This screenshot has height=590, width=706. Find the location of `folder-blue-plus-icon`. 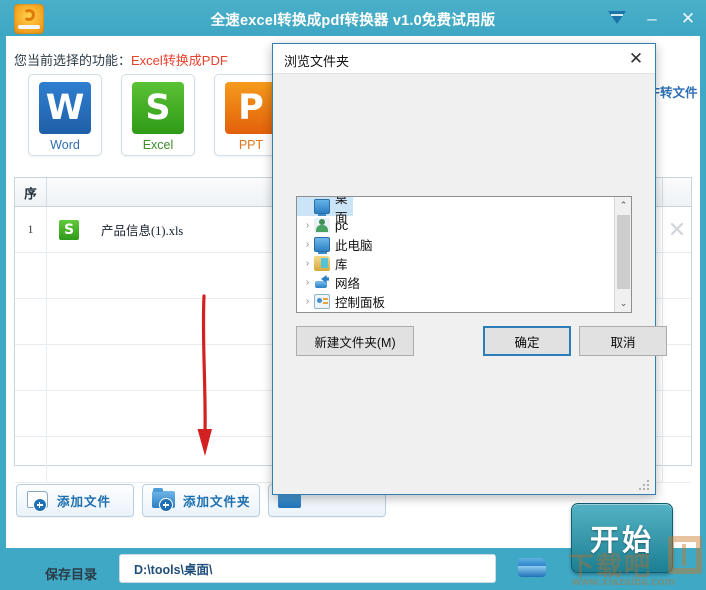

folder-blue-plus-icon is located at coordinates (164, 500).